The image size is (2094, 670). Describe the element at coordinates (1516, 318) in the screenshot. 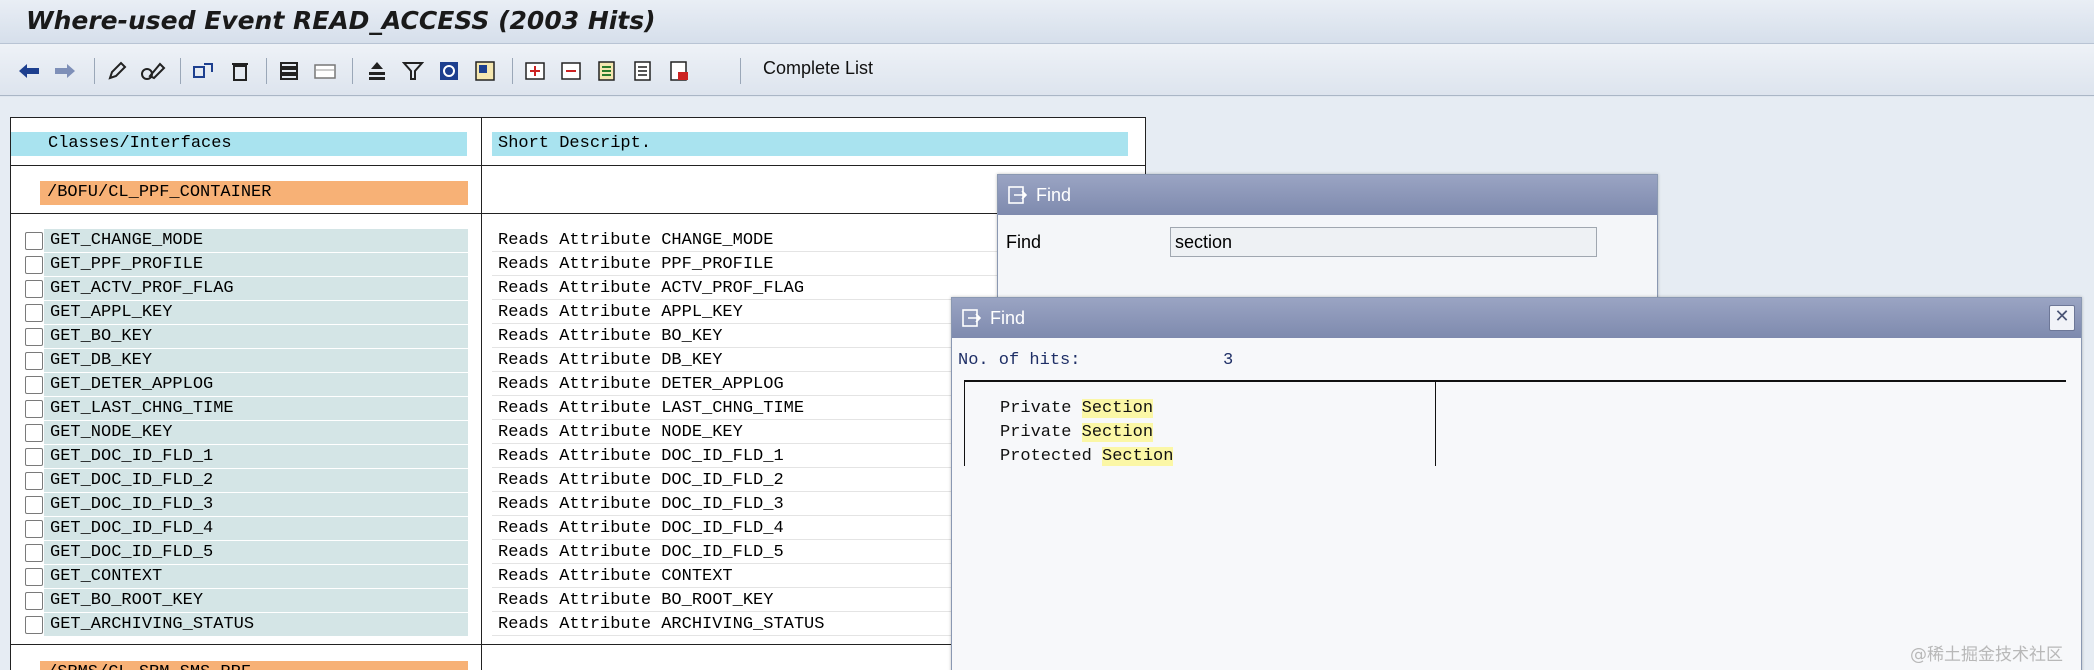

I see `find-results-title: Find` at that location.